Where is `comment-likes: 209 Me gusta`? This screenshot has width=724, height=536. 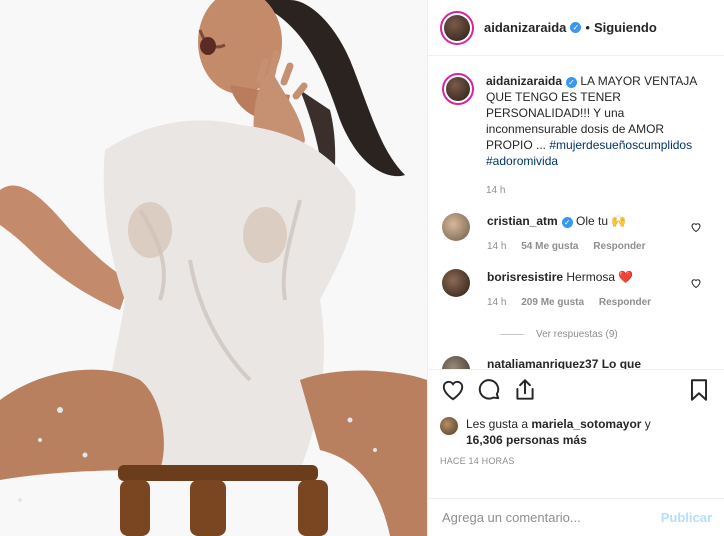
comment-likes: 209 Me gusta is located at coordinates (552, 302).